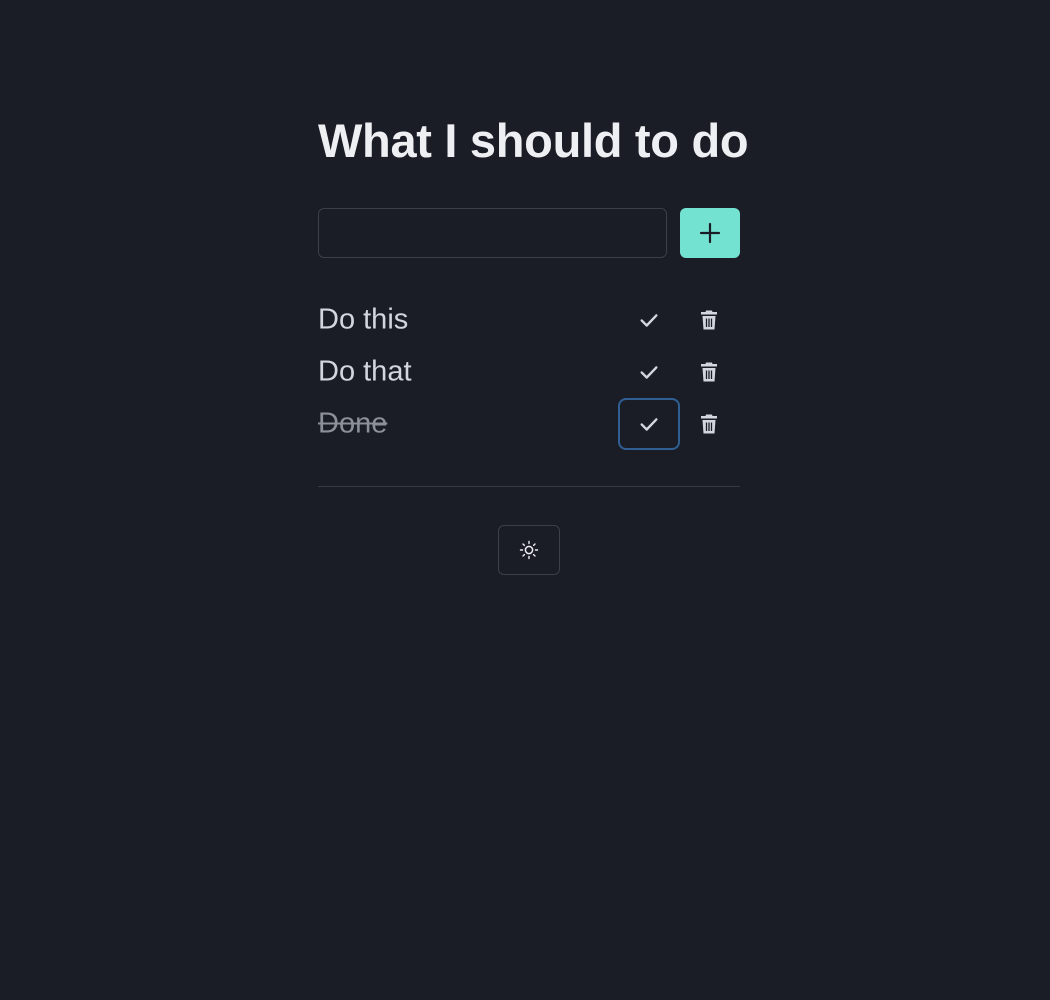 This screenshot has width=1050, height=1000. I want to click on task-list: Do this Do that Done, so click(529, 372).